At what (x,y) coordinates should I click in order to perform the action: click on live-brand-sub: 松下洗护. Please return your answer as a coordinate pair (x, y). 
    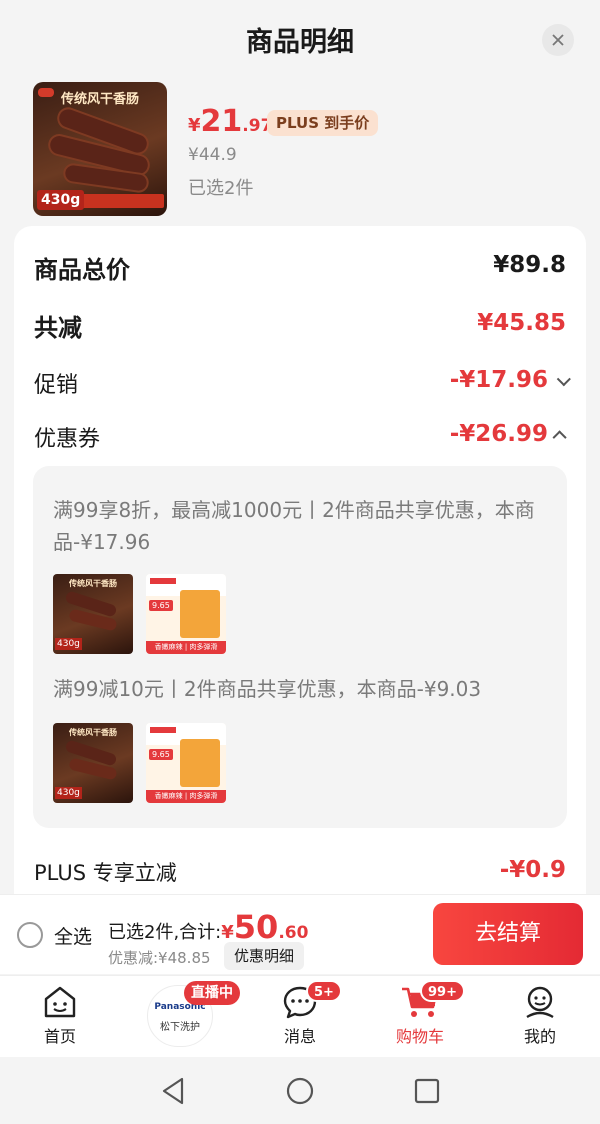
    Looking at the image, I should click on (180, 1027).